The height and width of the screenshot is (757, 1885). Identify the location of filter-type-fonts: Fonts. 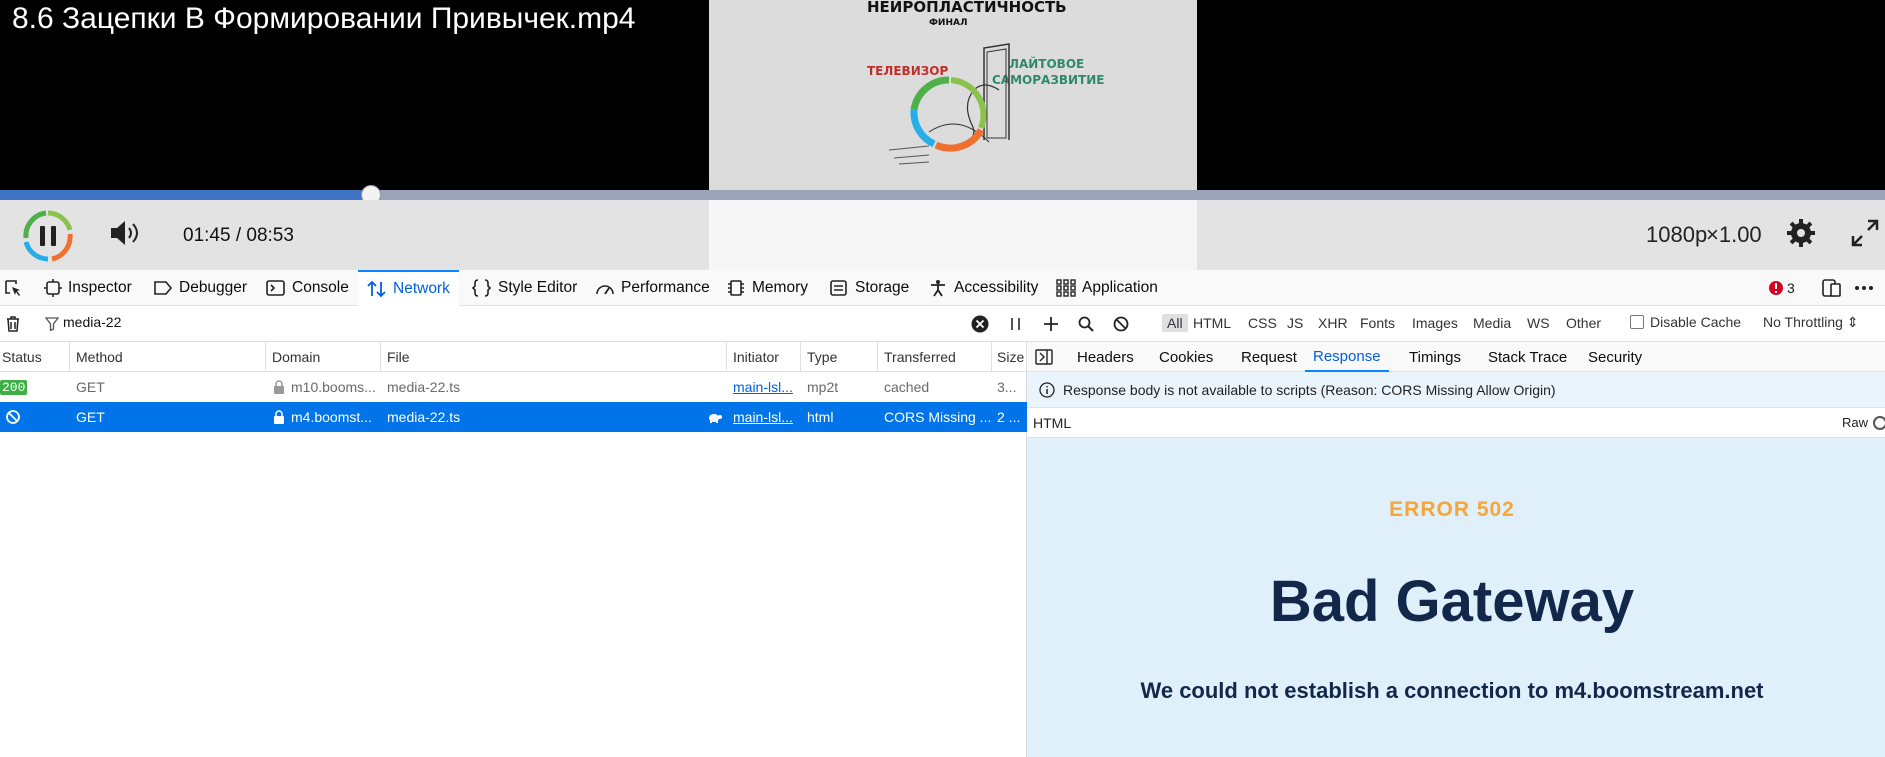
(1377, 323).